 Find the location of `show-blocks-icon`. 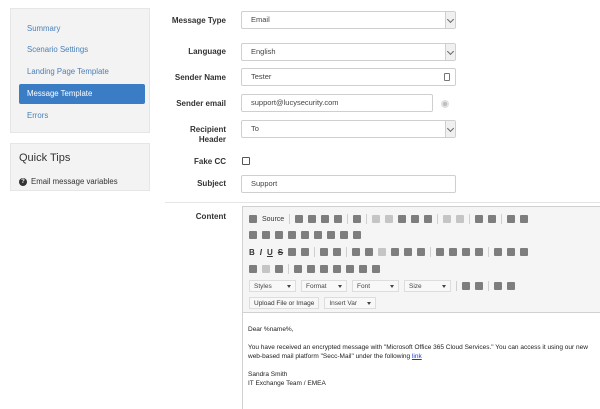

show-blocks-icon is located at coordinates (511, 286).